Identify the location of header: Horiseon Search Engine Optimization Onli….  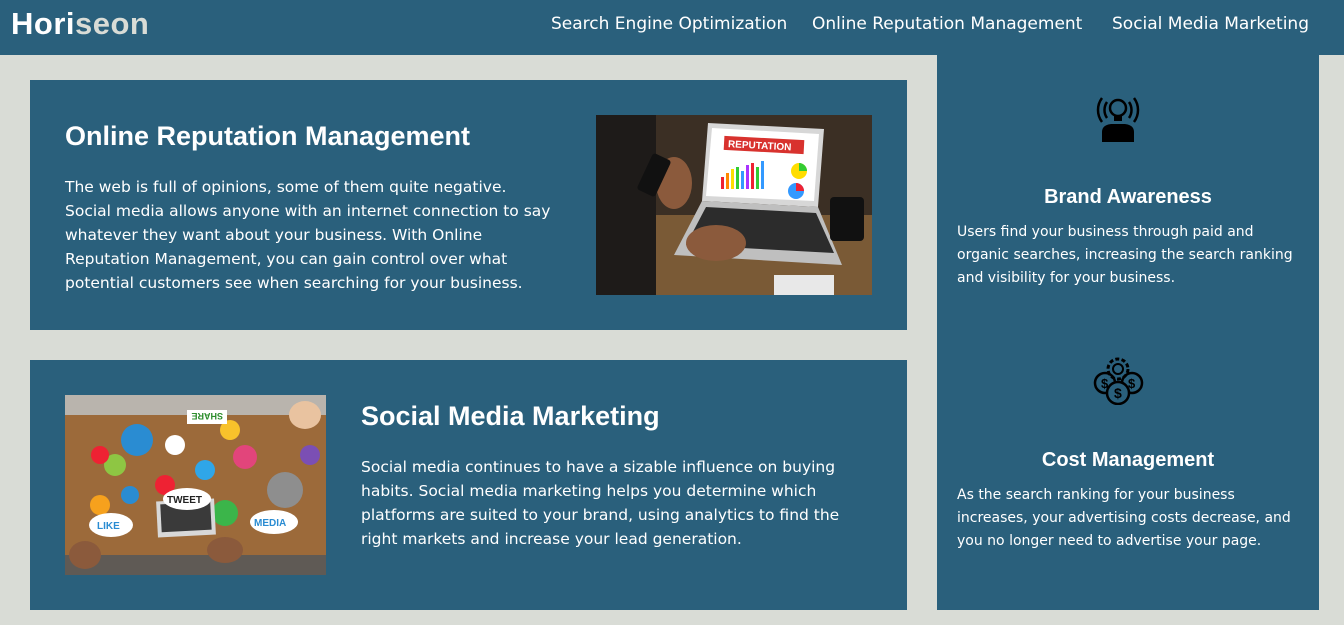
(672, 27).